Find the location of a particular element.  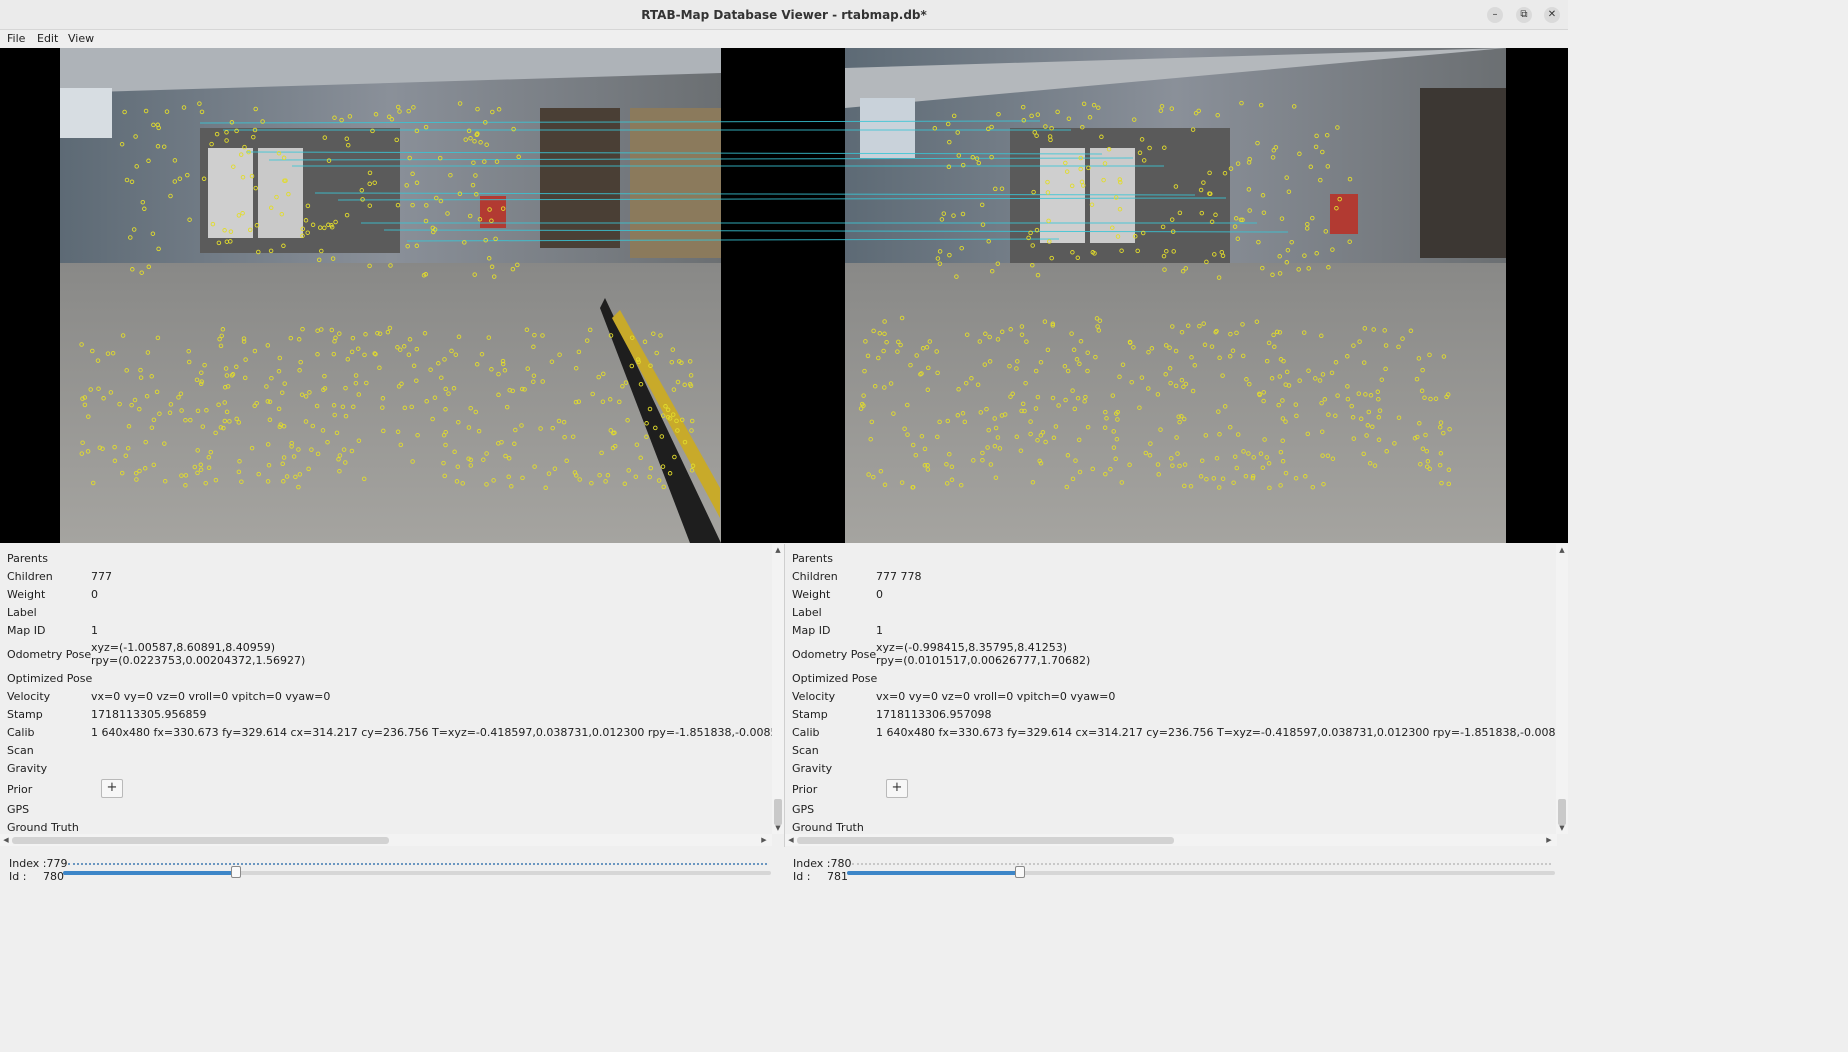

children-value: 777 778 is located at coordinates (899, 576).